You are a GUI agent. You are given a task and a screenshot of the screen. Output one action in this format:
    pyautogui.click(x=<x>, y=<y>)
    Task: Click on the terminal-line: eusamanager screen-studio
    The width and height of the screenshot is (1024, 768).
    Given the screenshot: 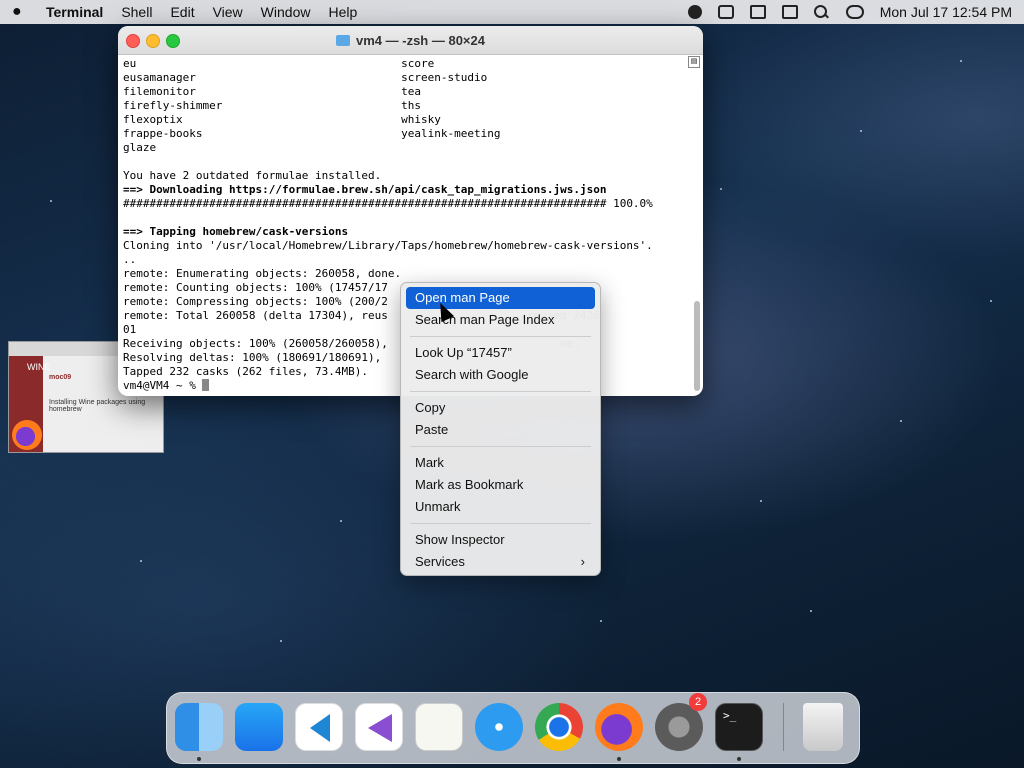 What is the action you would take?
    pyautogui.click(x=305, y=77)
    